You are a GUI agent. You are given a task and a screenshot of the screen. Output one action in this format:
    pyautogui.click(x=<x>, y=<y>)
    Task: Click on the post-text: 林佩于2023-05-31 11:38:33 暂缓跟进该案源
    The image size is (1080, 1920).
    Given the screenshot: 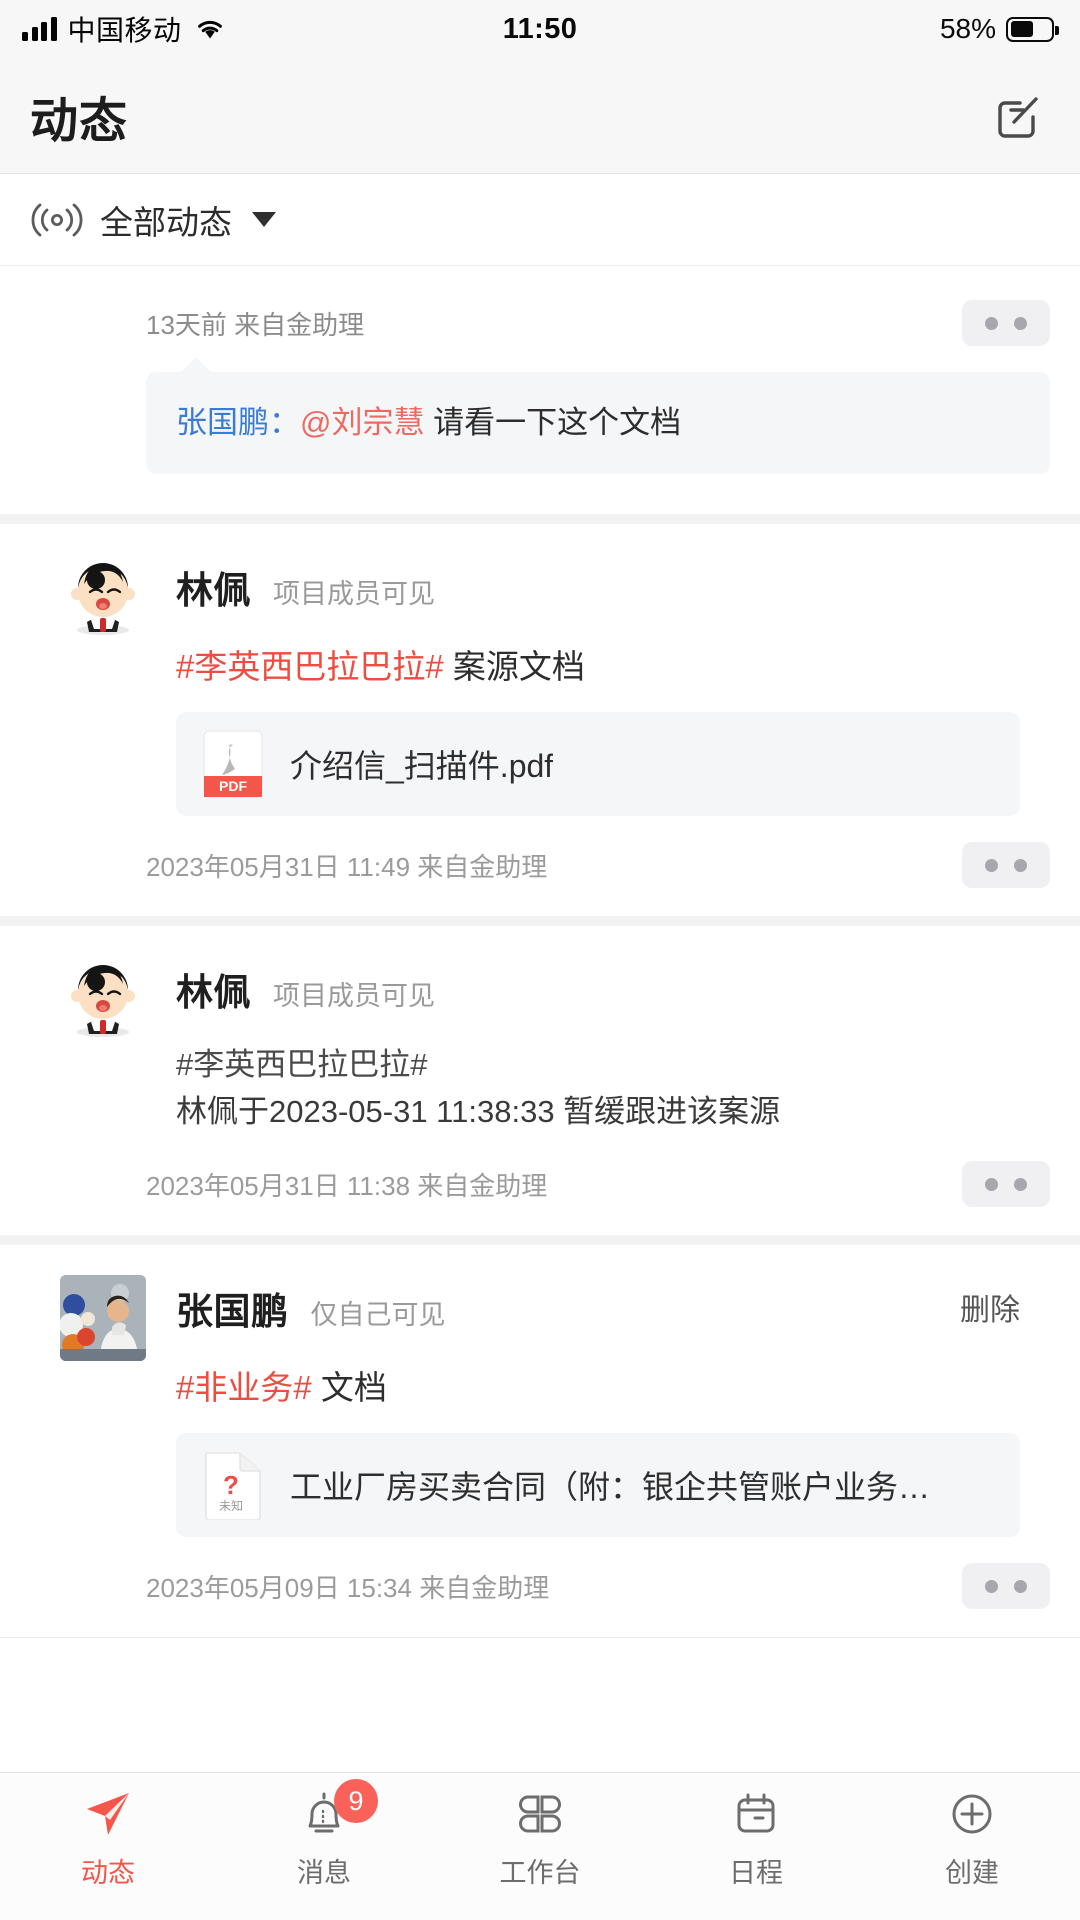 What is the action you would take?
    pyautogui.click(x=478, y=1111)
    